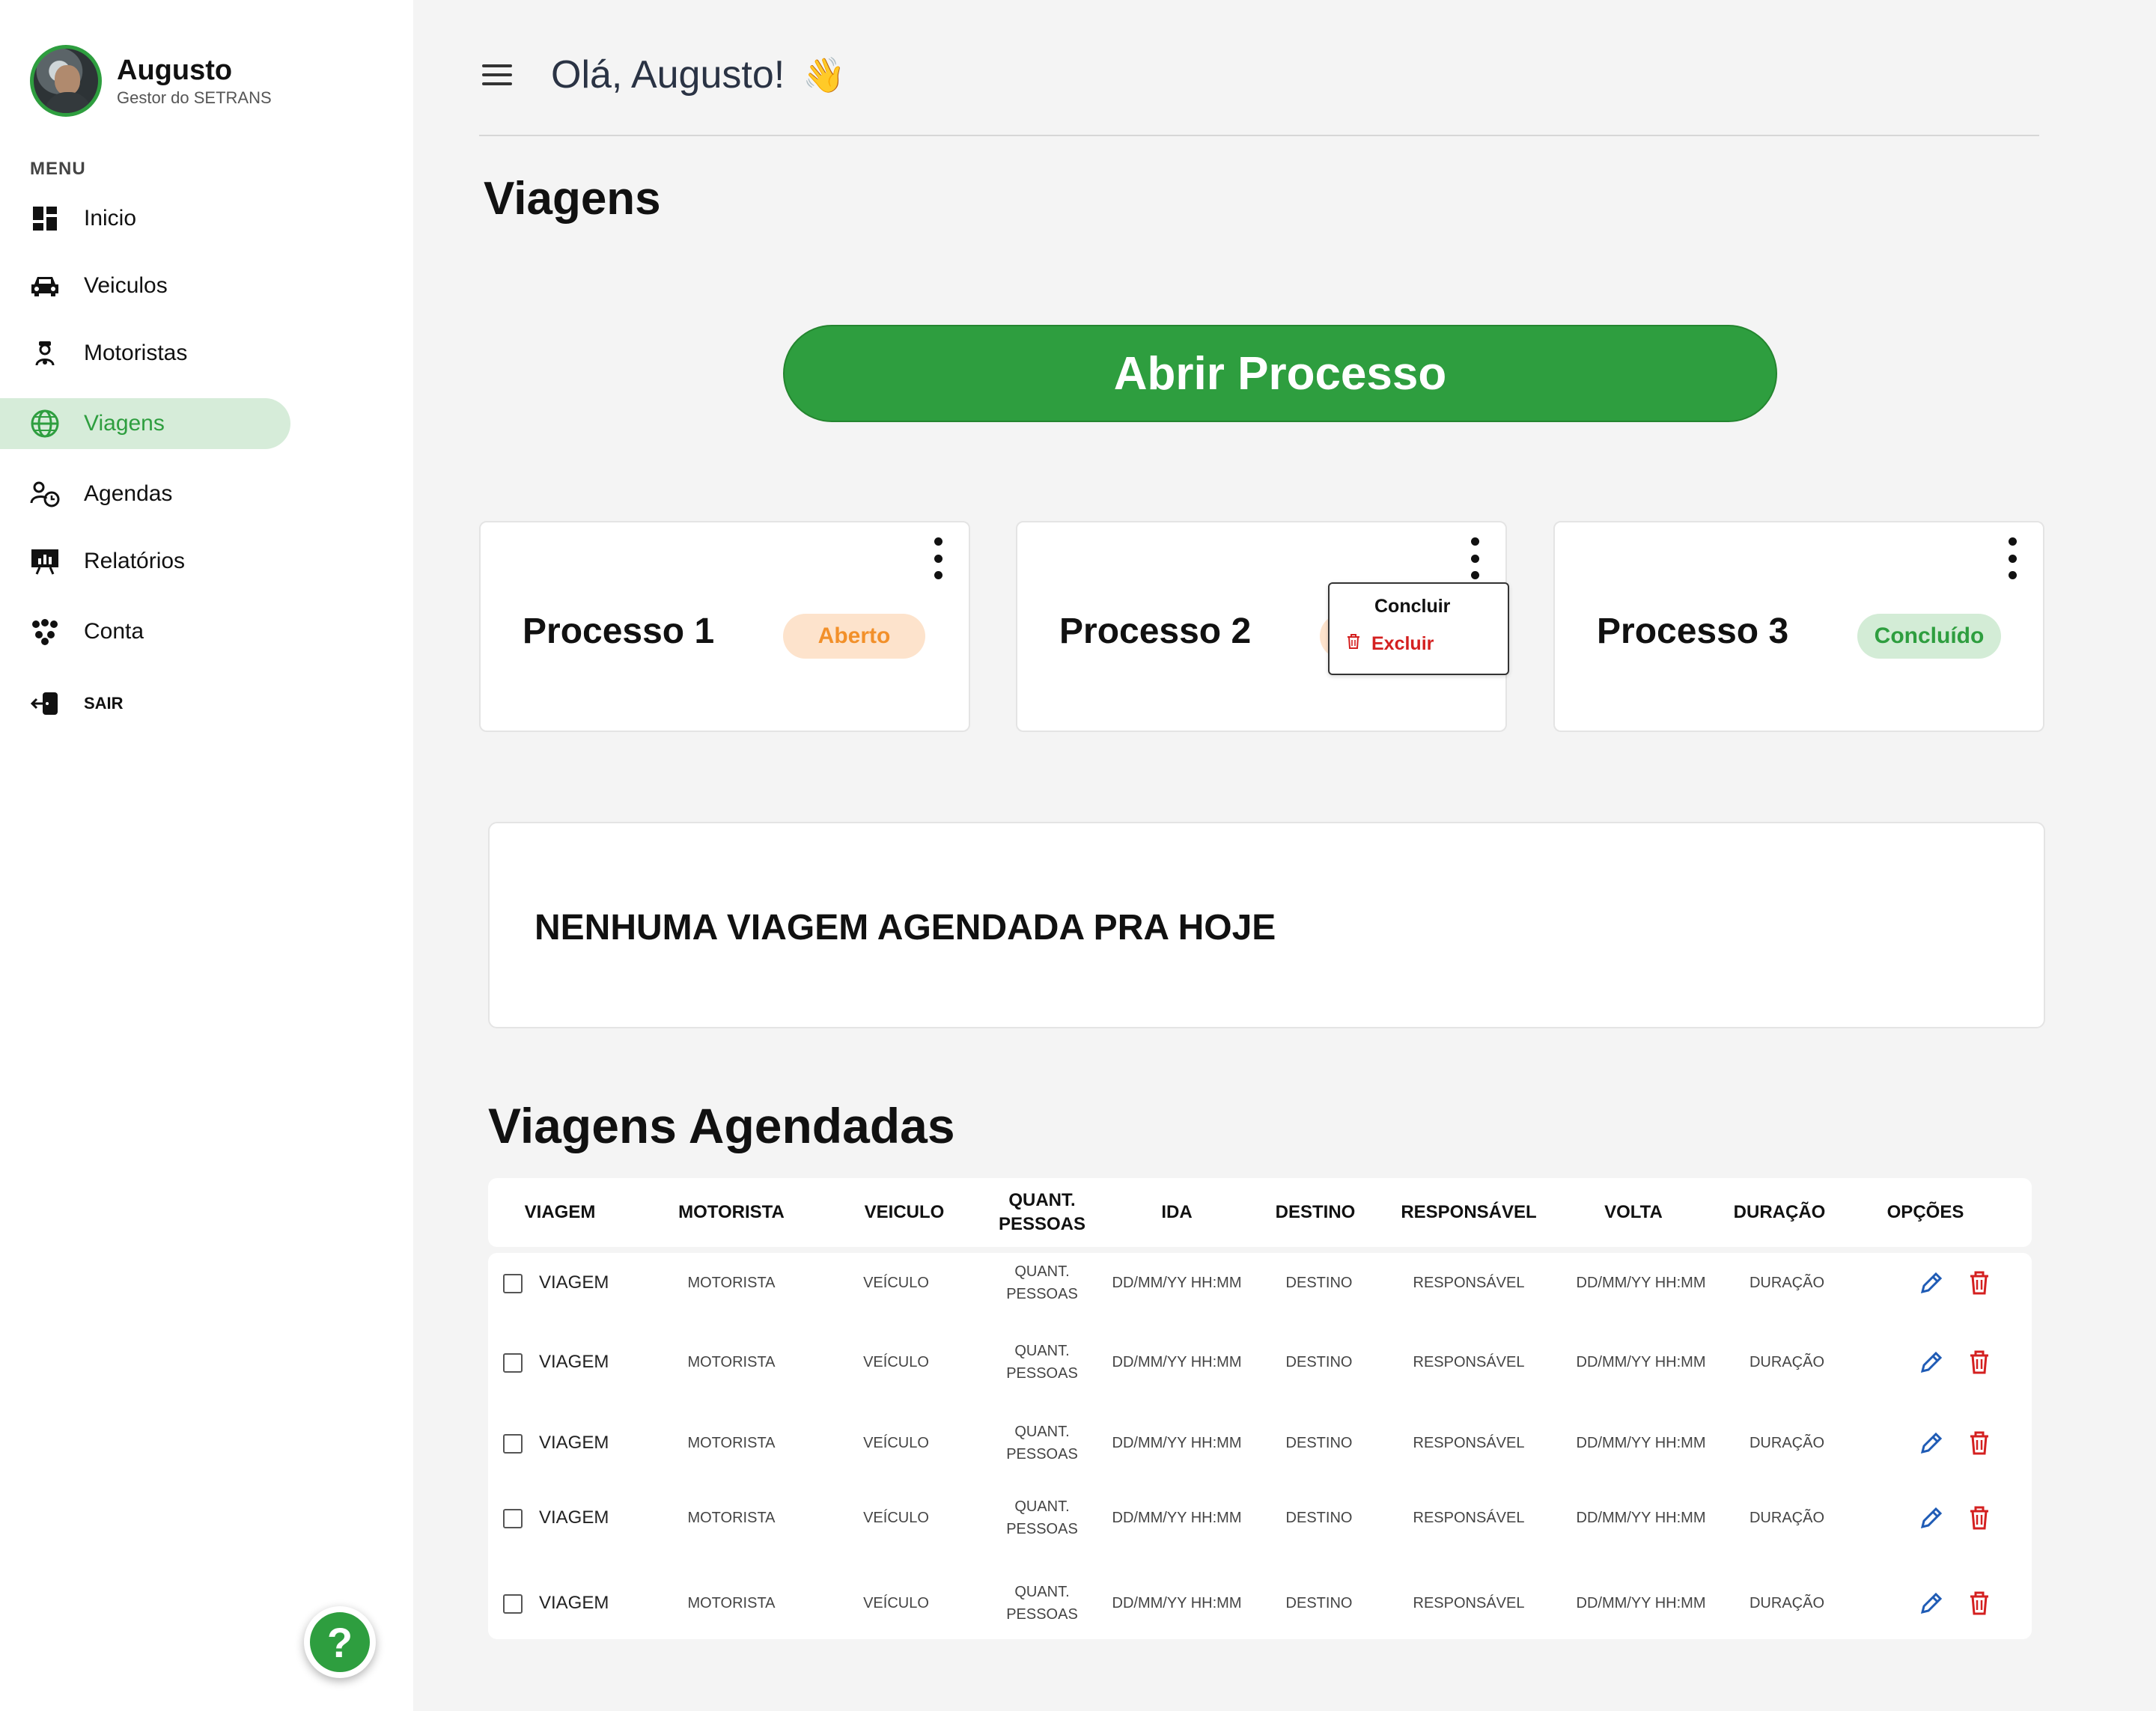  I want to click on schedule-icon, so click(45, 494).